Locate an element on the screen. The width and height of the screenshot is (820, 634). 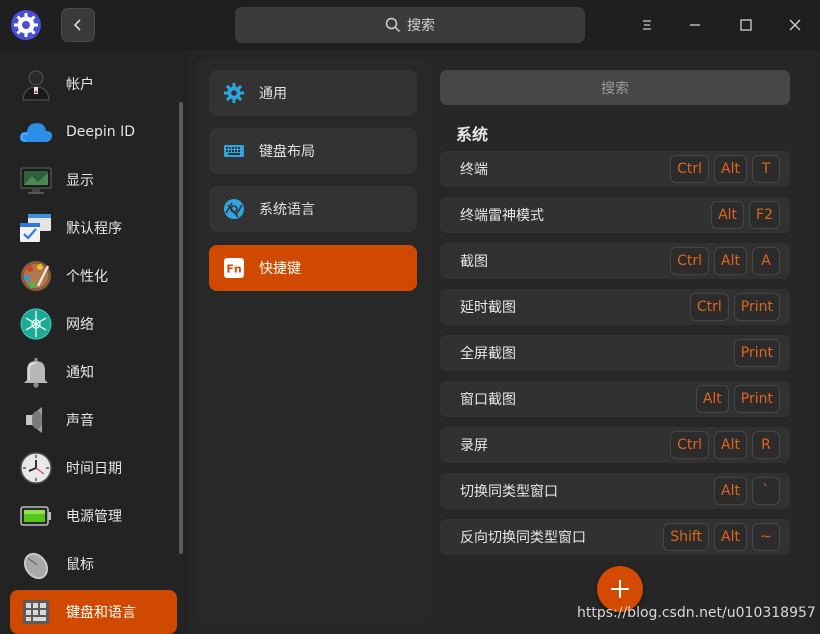
sidebar-item-label: 声音 is located at coordinates (80, 421).